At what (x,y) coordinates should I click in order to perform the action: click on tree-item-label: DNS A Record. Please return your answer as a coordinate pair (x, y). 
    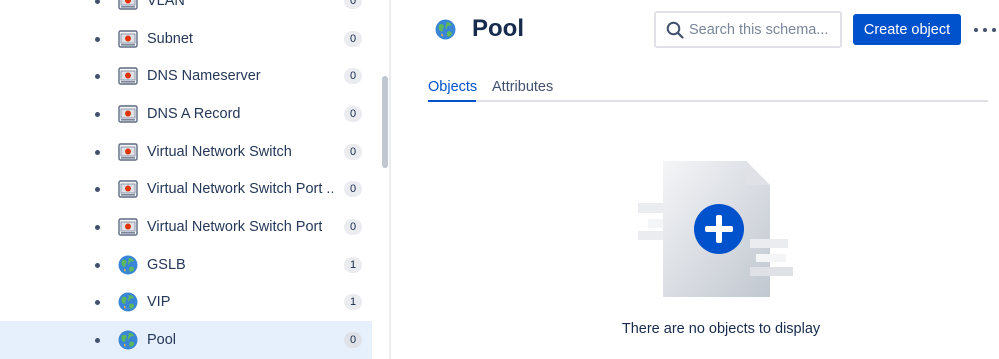
    Looking at the image, I should click on (194, 113).